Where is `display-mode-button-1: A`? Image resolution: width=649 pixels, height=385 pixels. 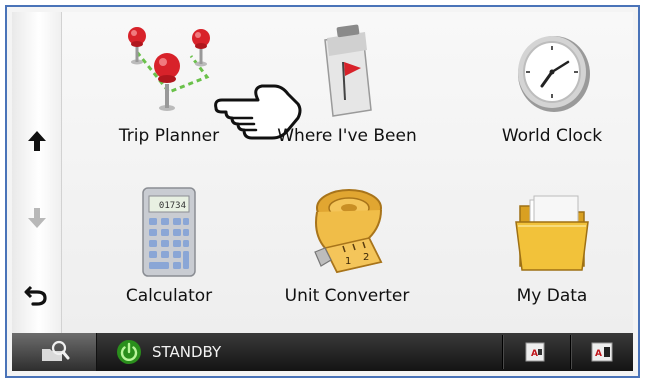 display-mode-button-1: A is located at coordinates (535, 352).